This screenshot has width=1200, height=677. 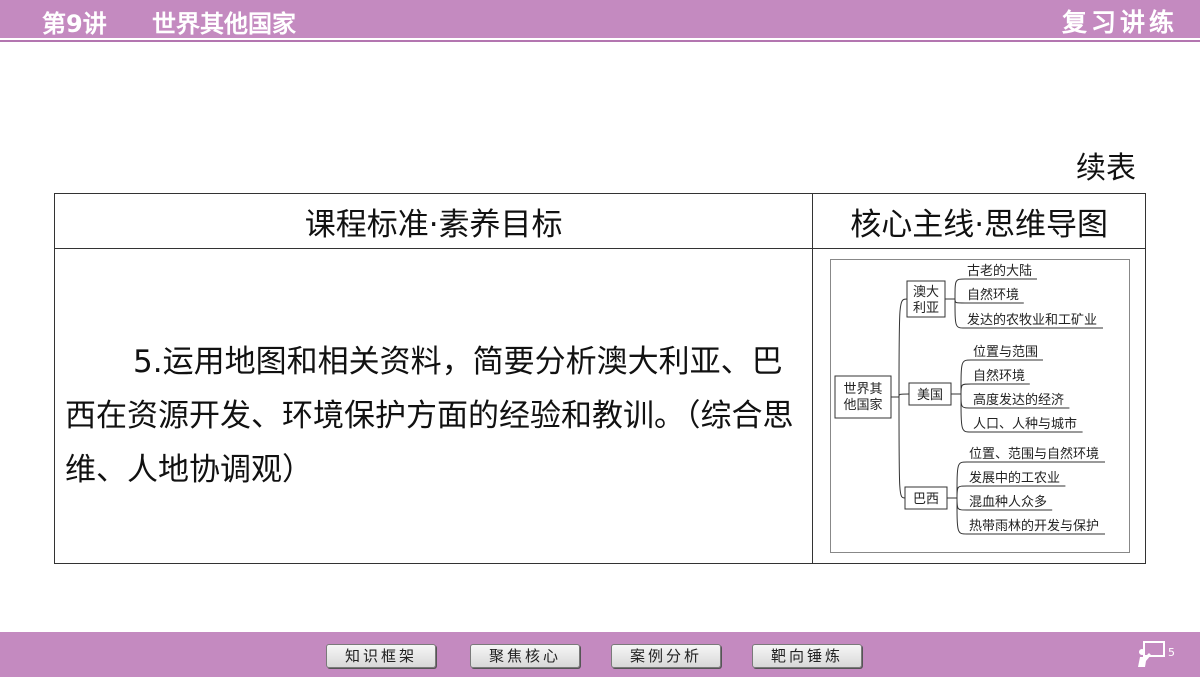 What do you see at coordinates (1106, 168) in the screenshot?
I see `continued-label: 续表` at bounding box center [1106, 168].